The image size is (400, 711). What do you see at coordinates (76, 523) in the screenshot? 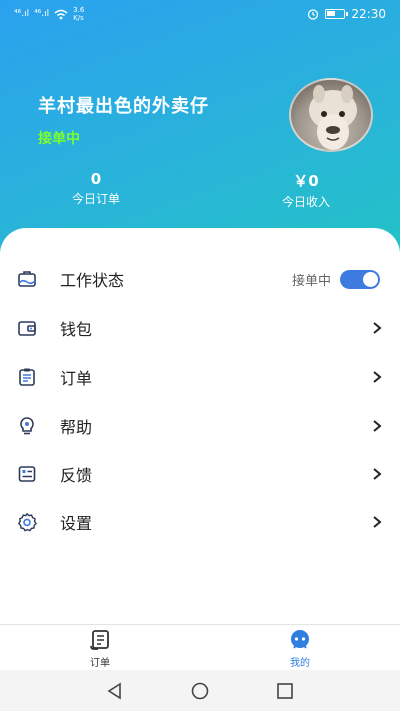
I see `menu-label-settings: 设置` at bounding box center [76, 523].